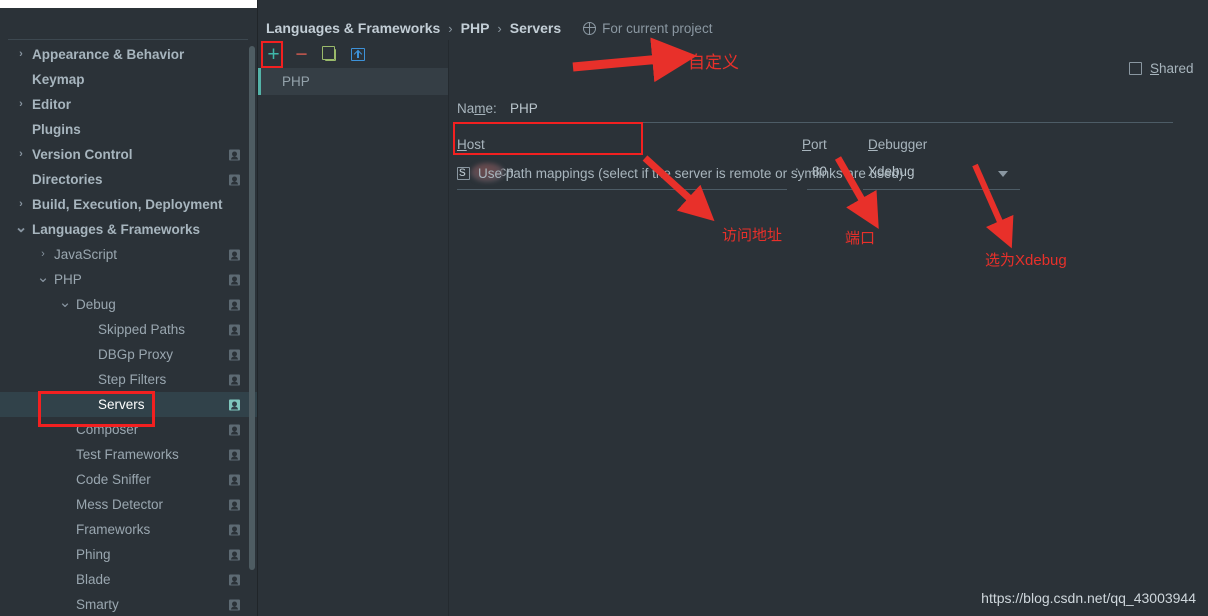  Describe the element at coordinates (898, 144) in the screenshot. I see `debugger-label: Debugger` at that location.